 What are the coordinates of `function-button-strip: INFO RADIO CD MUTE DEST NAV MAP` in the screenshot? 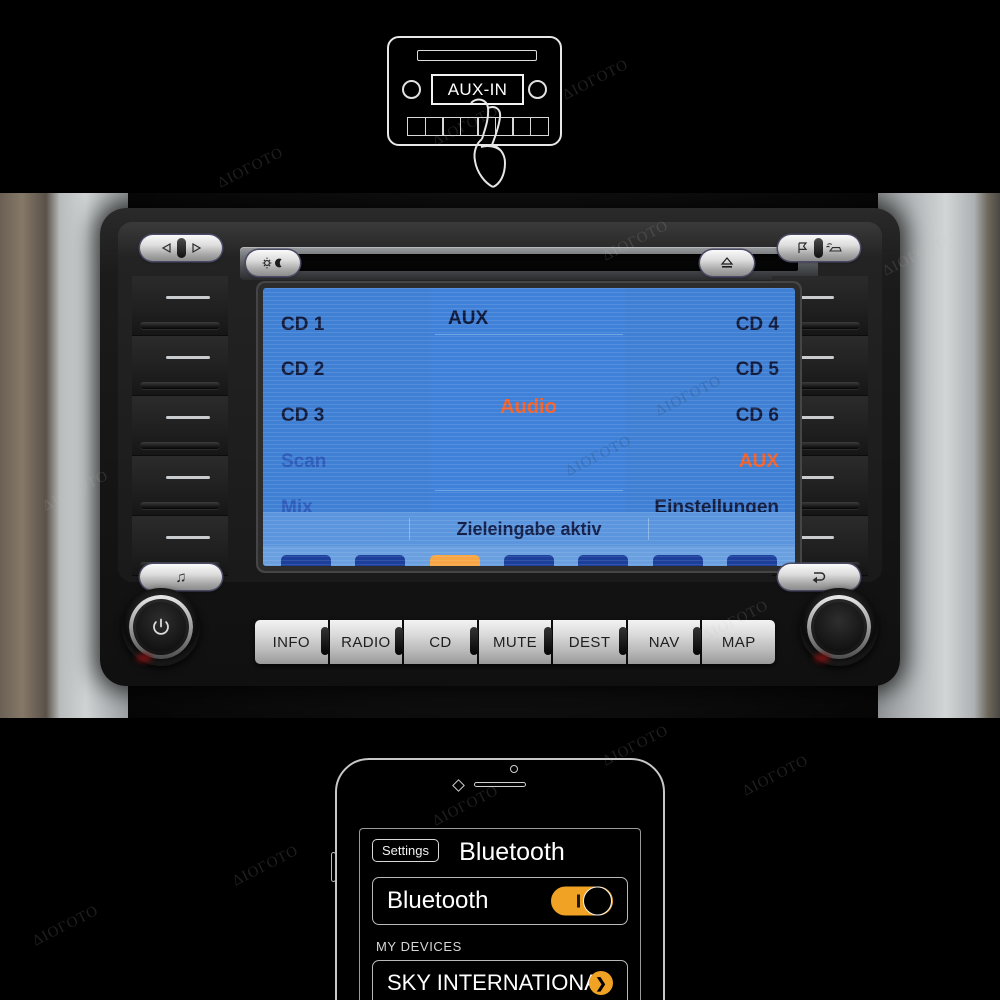 It's located at (515, 642).